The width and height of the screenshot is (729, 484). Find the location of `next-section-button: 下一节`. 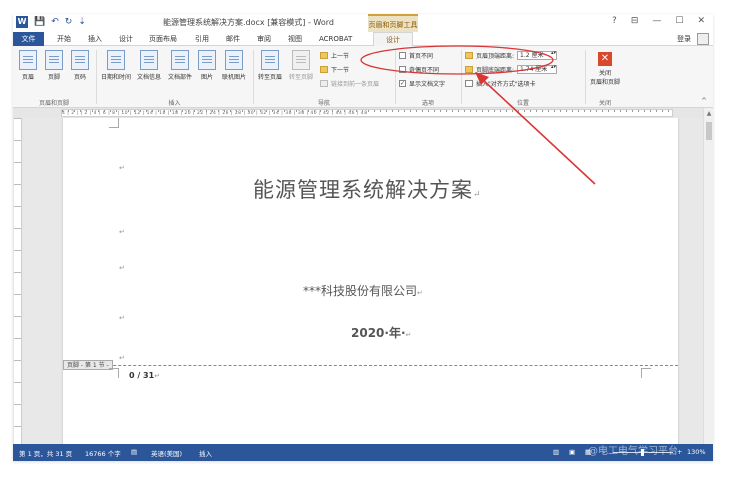

next-section-button: 下一节 is located at coordinates (334, 69).